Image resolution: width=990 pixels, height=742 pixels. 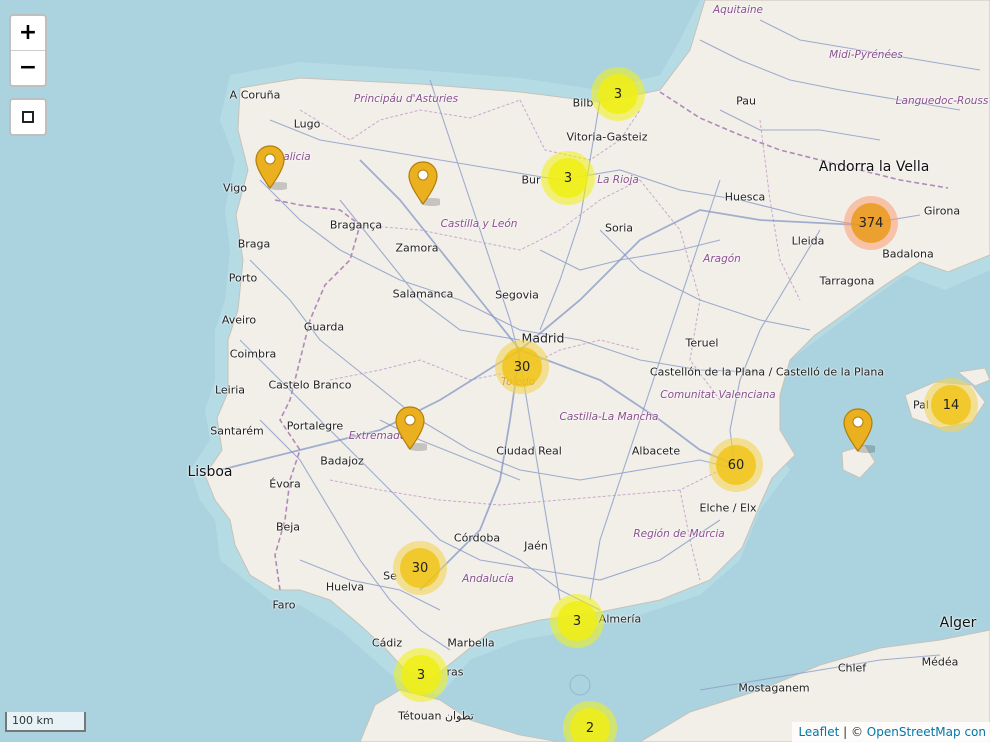 I want to click on place-label-castelo-branco: Castelo Branco, so click(x=310, y=385).